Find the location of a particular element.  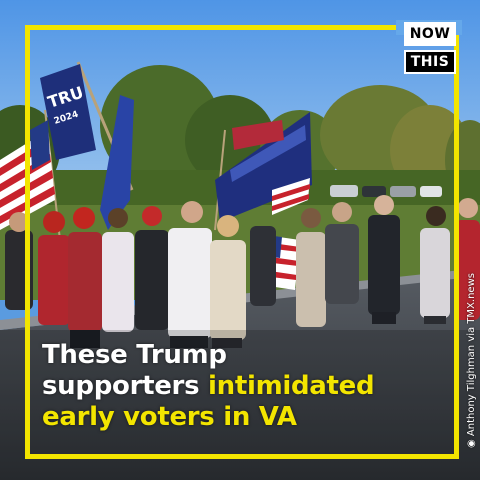

caption-line-1: These Trump is located at coordinates (242, 355).